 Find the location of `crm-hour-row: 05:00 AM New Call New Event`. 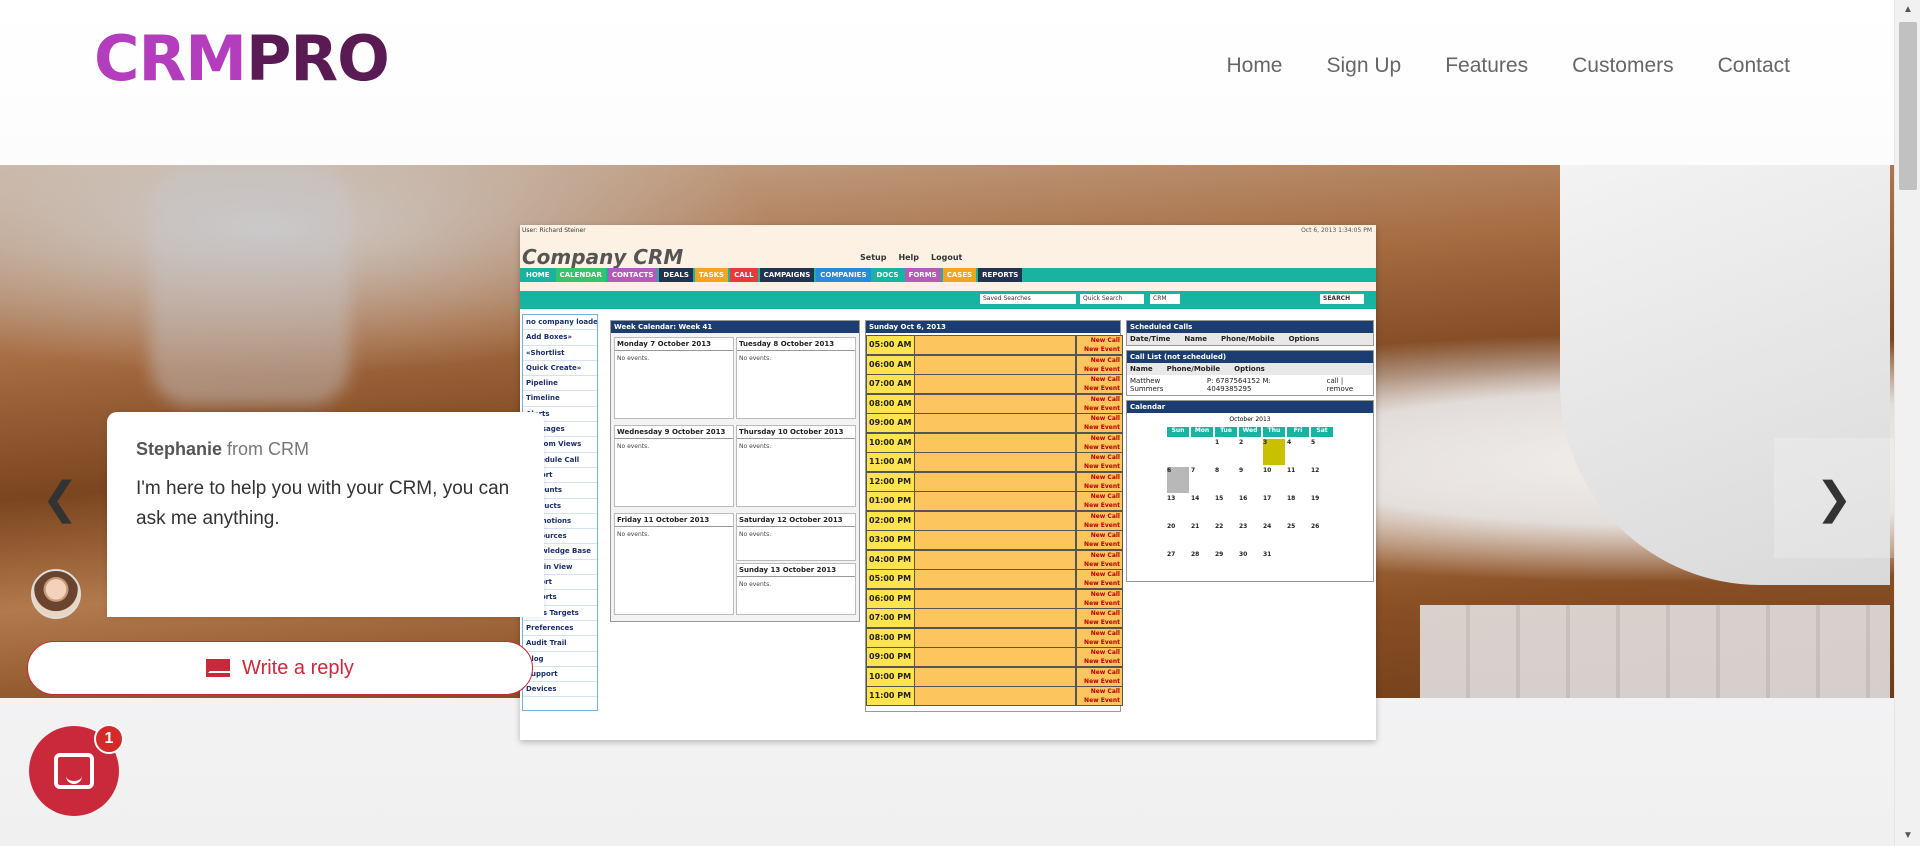

crm-hour-row: 05:00 AM New Call New Event is located at coordinates (994, 345).